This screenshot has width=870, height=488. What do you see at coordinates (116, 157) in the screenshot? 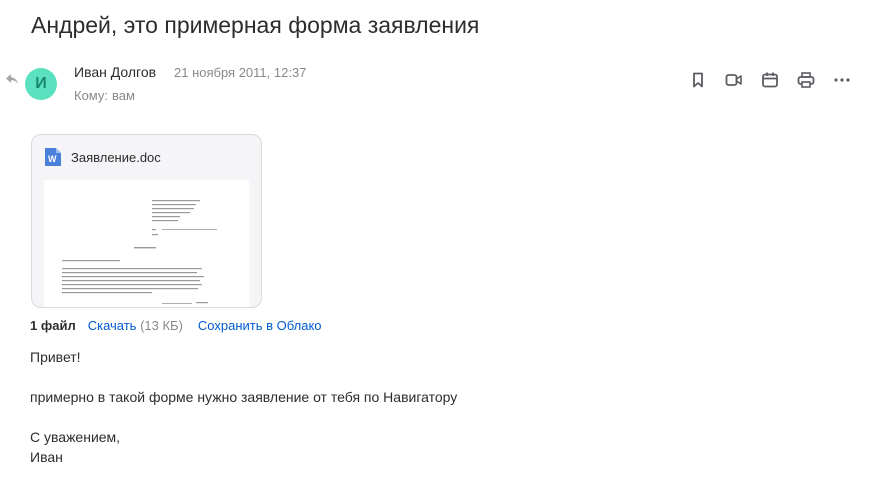
I see `attachment-file-name: Заявление.doc` at bounding box center [116, 157].